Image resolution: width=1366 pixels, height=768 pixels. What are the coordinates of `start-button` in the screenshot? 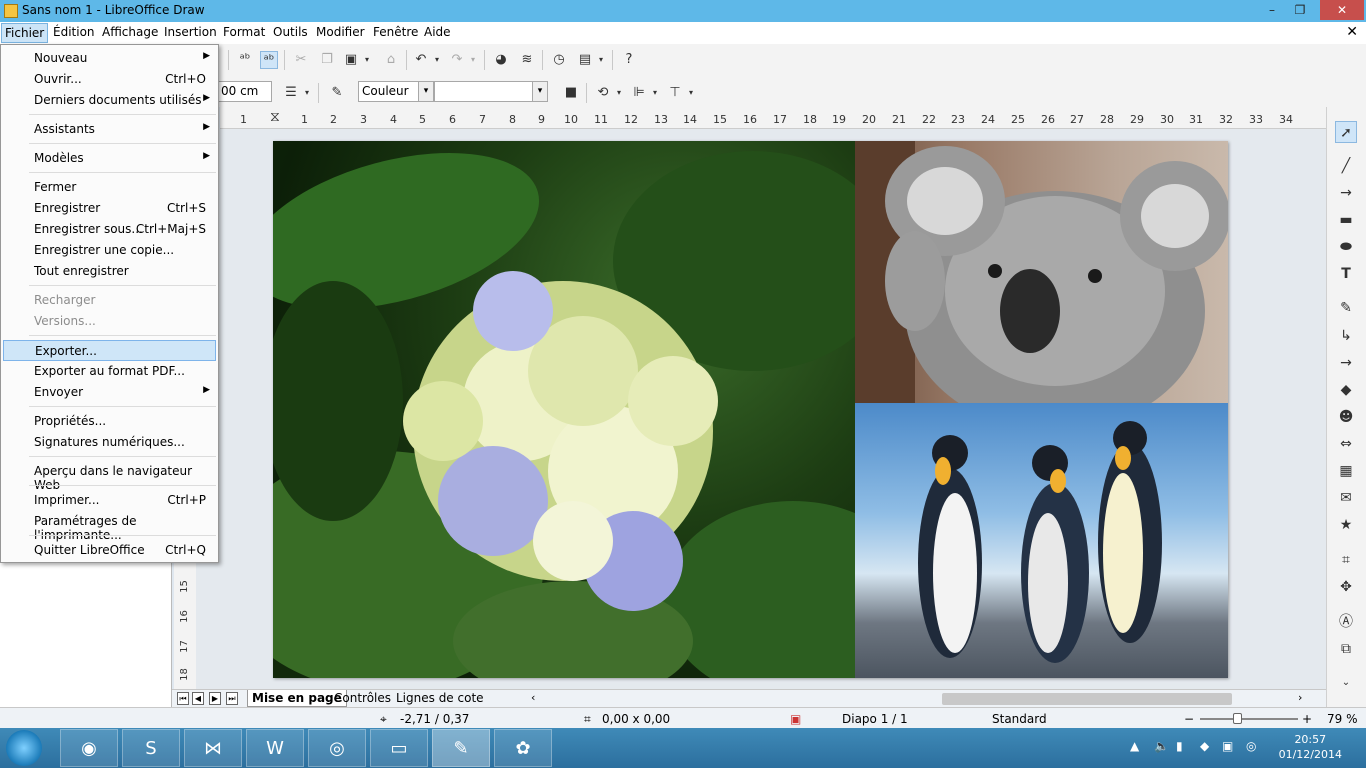 It's located at (24, 748).